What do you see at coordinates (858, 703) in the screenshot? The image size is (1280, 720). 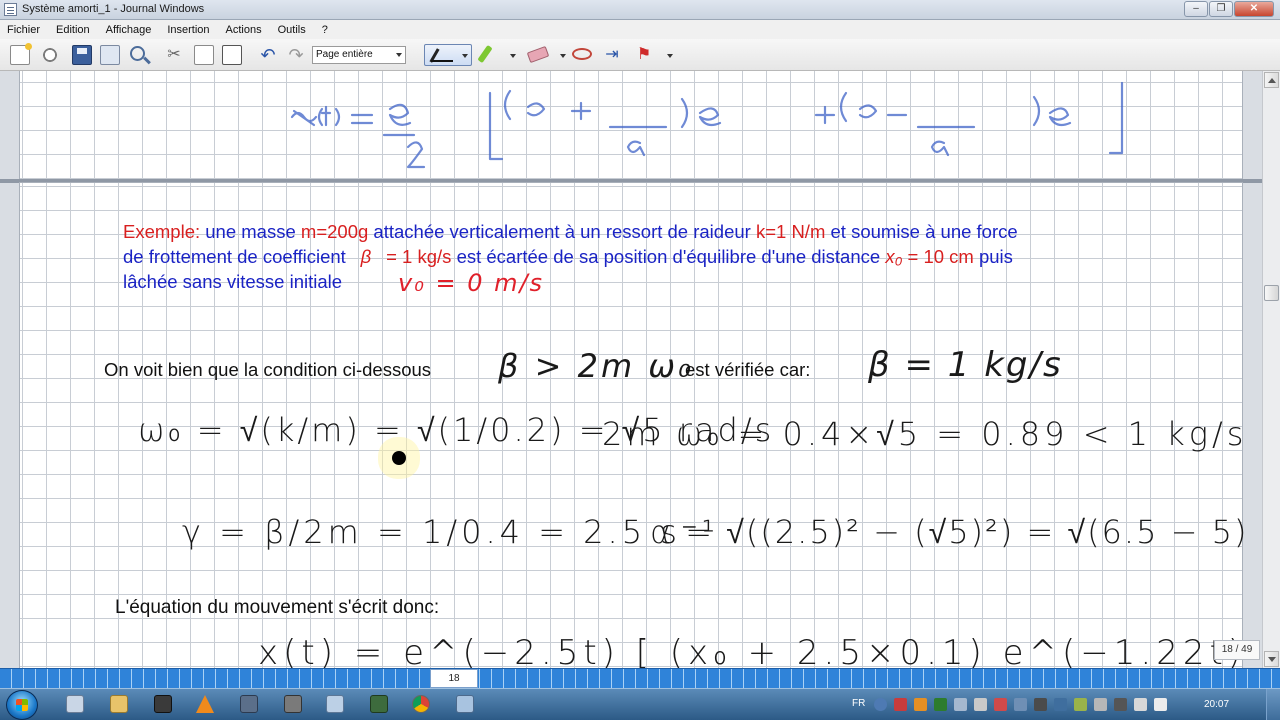 I see `language-indicator: FR` at bounding box center [858, 703].